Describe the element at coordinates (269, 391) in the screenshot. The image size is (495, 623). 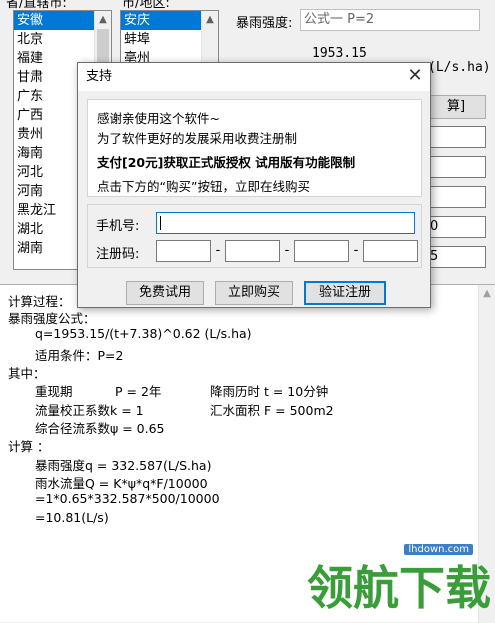
I see `calc-duration: 降雨历时 t = 10分钟` at that location.